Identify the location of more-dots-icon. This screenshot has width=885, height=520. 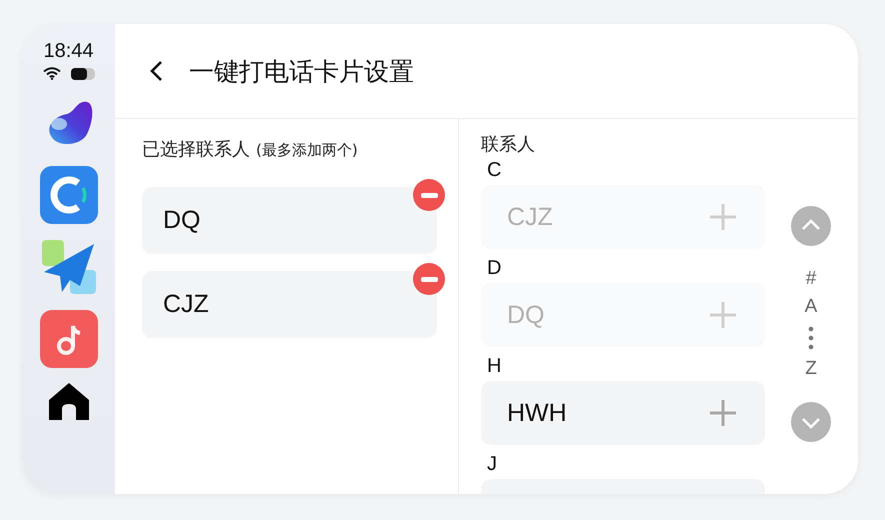
(811, 338).